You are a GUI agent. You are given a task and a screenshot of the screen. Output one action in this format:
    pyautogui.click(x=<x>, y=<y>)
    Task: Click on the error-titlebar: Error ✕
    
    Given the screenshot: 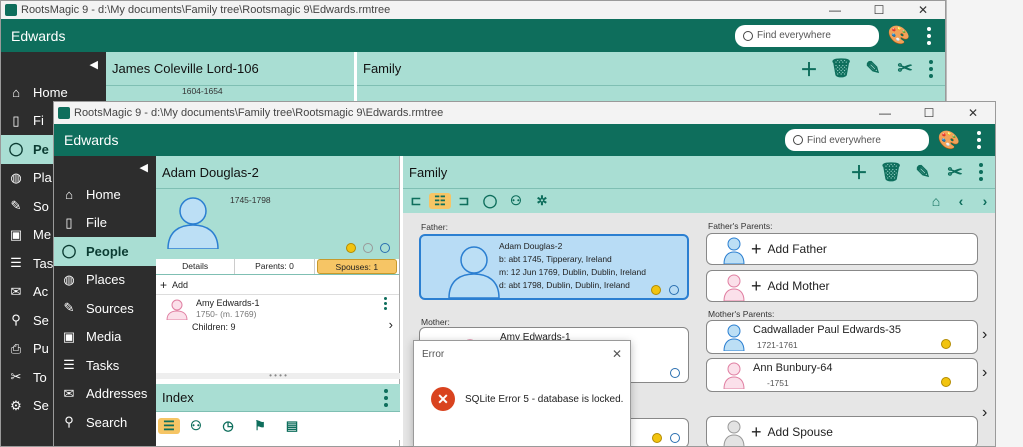 What is the action you would take?
    pyautogui.click(x=522, y=354)
    